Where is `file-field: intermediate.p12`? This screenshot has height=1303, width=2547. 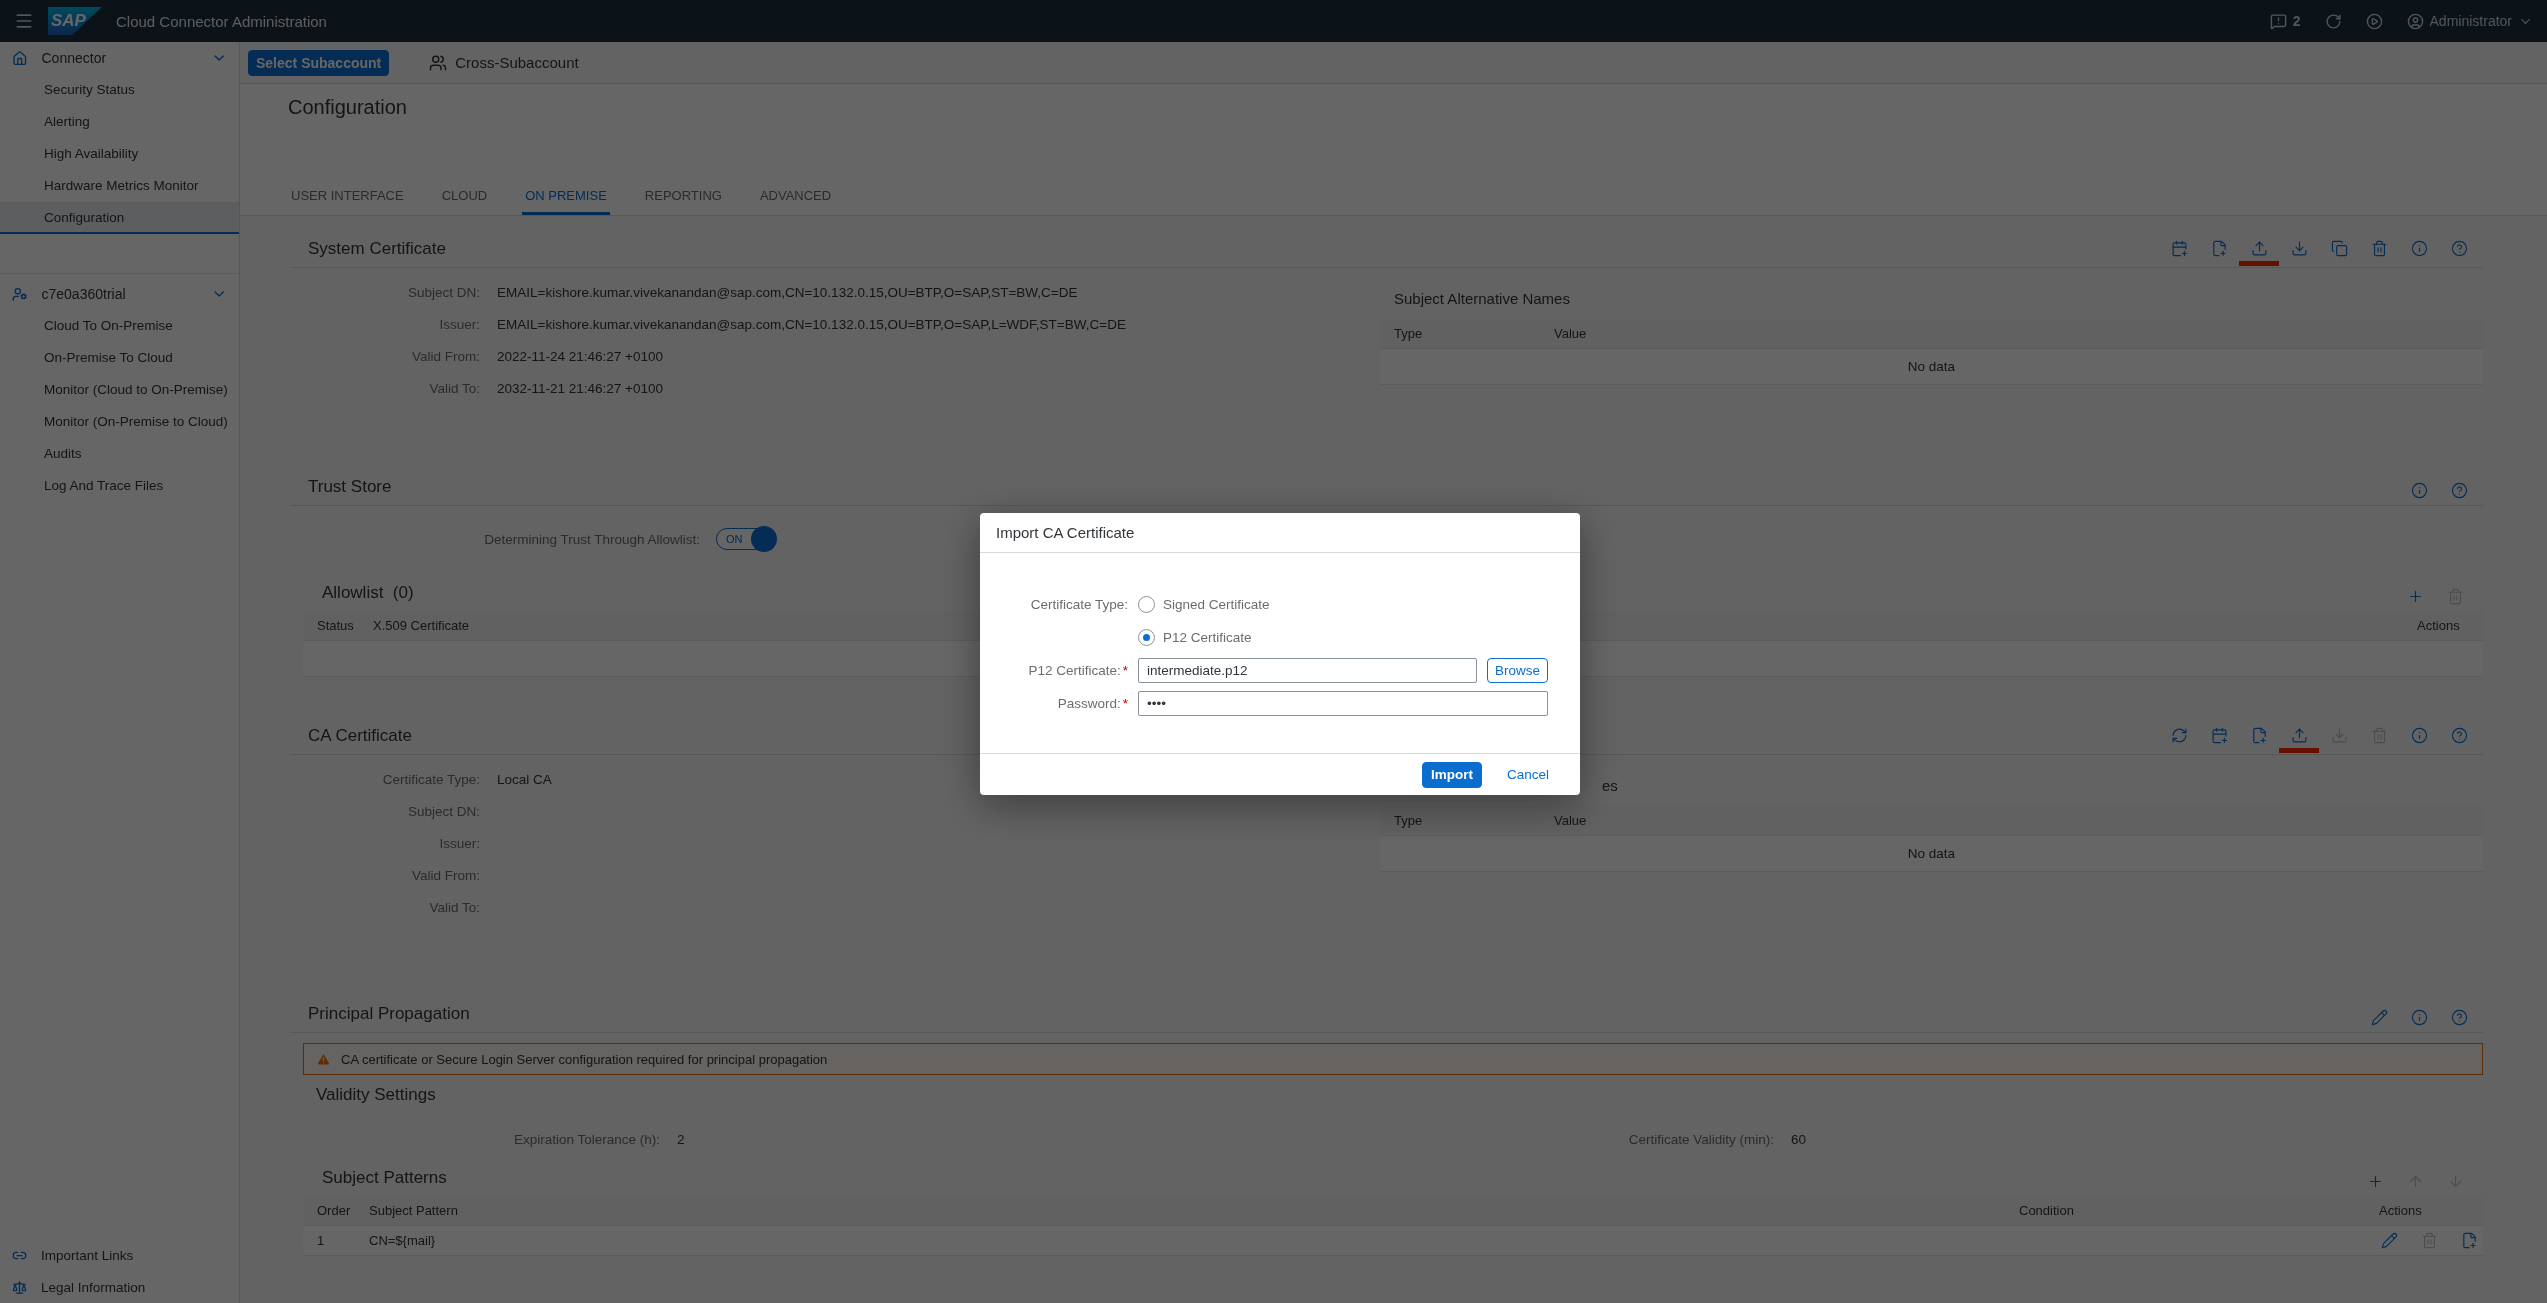
file-field: intermediate.p12 is located at coordinates (1307, 670).